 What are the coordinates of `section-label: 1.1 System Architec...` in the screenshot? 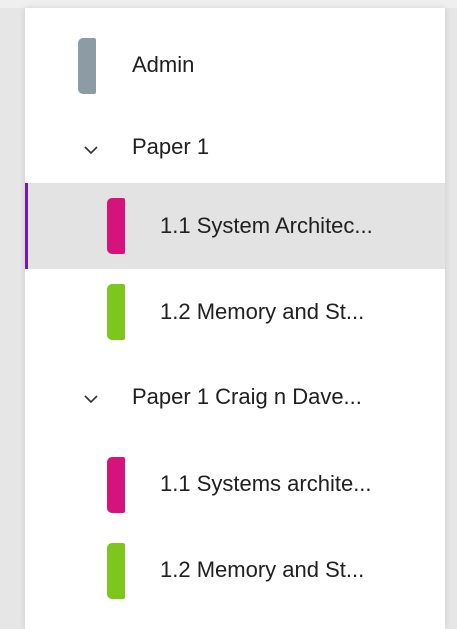 It's located at (266, 225).